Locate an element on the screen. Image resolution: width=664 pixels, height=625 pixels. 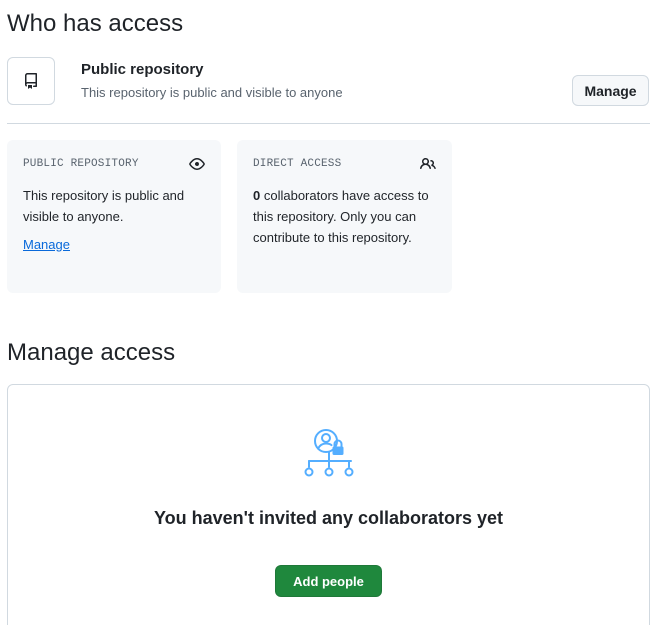
who-has-access-heading: Who has access is located at coordinates (95, 23).